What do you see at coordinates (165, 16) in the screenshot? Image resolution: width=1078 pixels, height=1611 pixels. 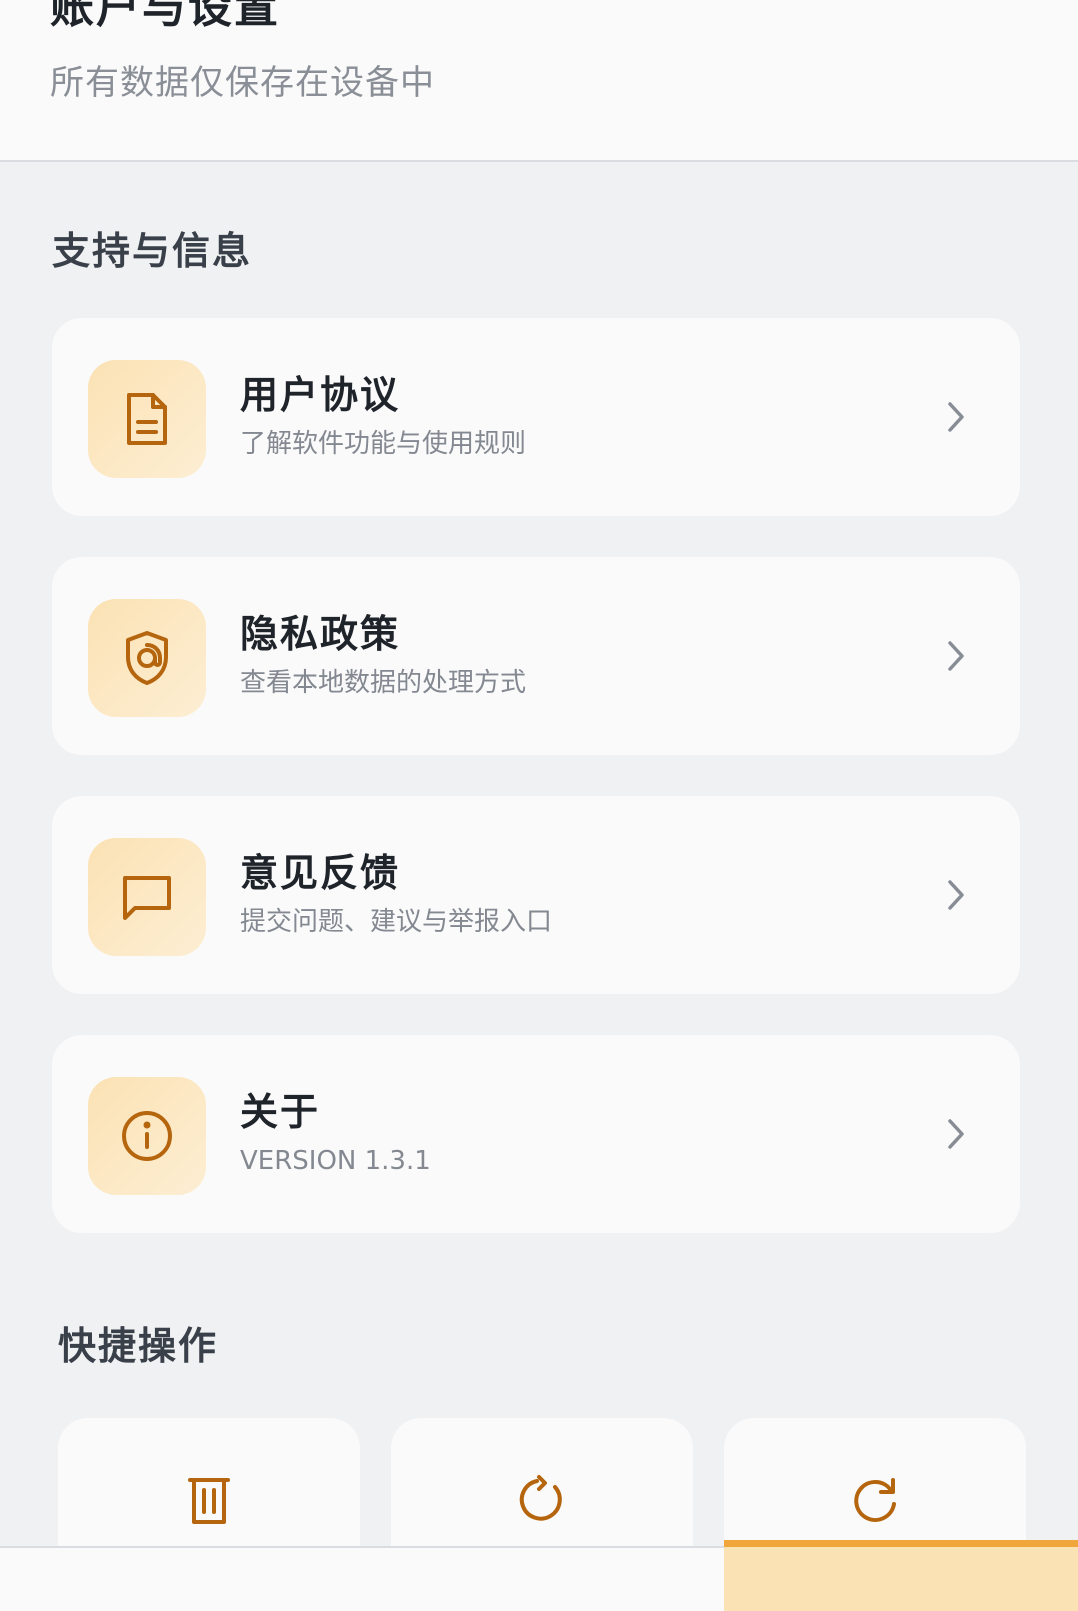 I see `page-title: 账户与设置` at bounding box center [165, 16].